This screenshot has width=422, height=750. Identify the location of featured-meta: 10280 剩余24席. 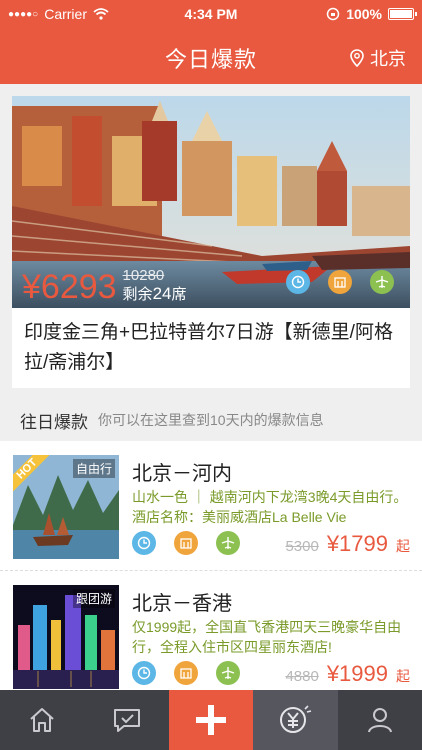
(155, 285).